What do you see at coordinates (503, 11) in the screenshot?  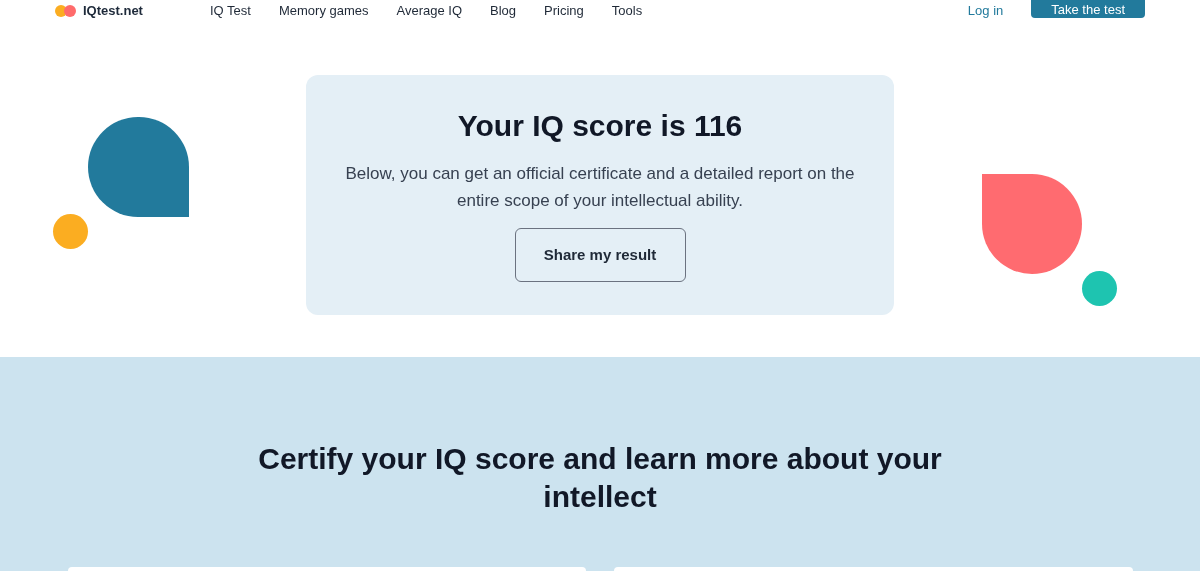 I see `nav-link: Blog` at bounding box center [503, 11].